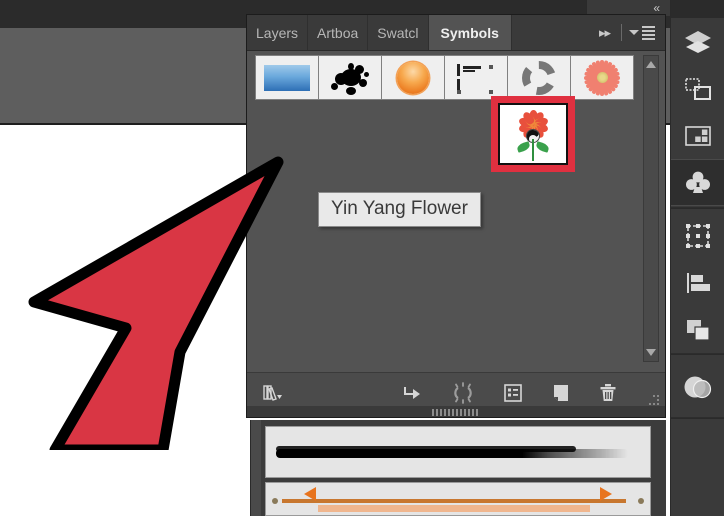 This screenshot has height=516, width=724. I want to click on sky-gradient-icon, so click(287, 77).